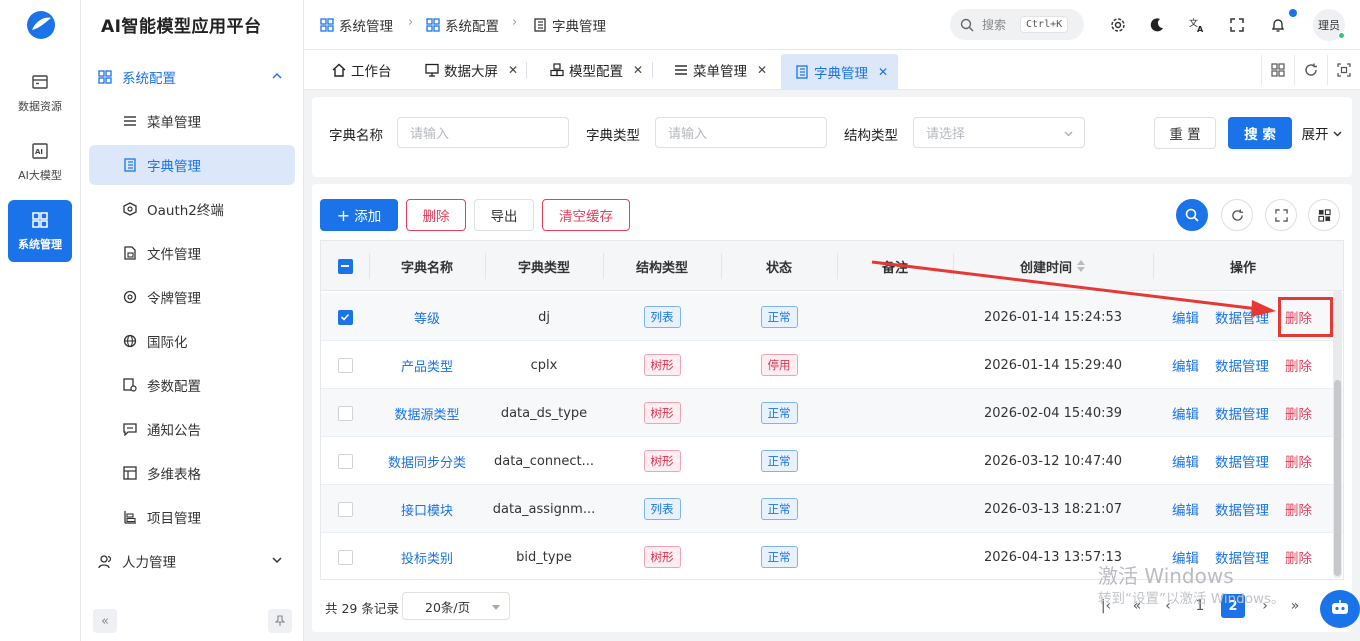 The image size is (1360, 641). I want to click on column-header-created: 创建时间, so click(1053, 266).